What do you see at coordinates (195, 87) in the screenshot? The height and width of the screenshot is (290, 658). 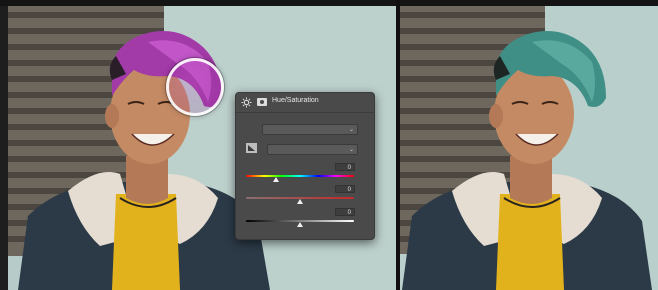 I see `hue-picker-loupe` at bounding box center [195, 87].